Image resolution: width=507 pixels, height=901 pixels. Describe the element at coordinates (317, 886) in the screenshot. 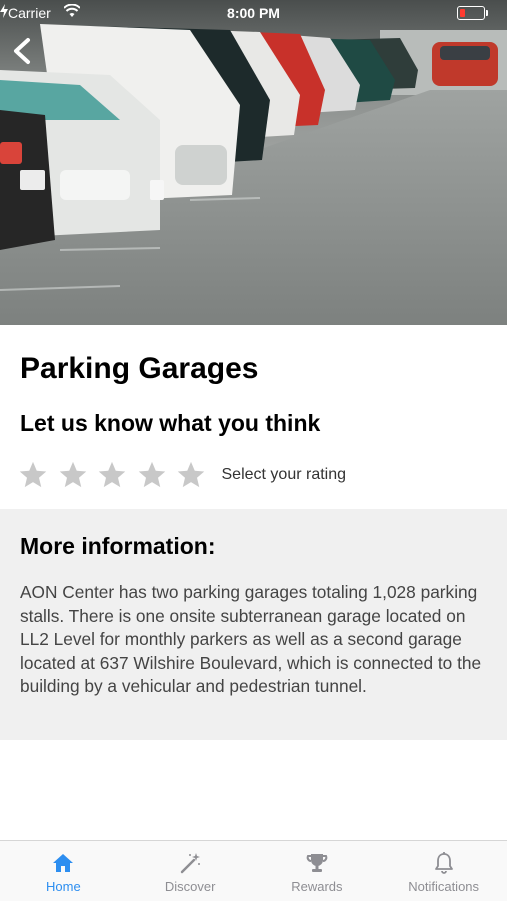

I see `tab-label: Rewards` at that location.